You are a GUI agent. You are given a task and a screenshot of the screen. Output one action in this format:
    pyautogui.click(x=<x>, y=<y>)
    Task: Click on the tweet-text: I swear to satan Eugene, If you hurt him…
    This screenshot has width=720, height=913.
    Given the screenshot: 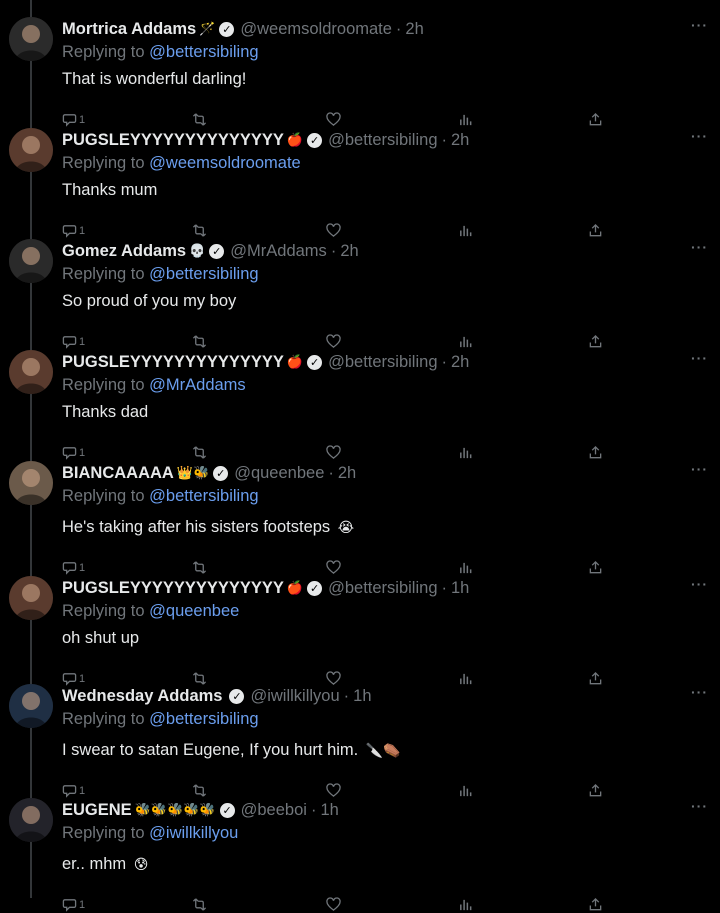 What is the action you would take?
    pyautogui.click(x=231, y=750)
    